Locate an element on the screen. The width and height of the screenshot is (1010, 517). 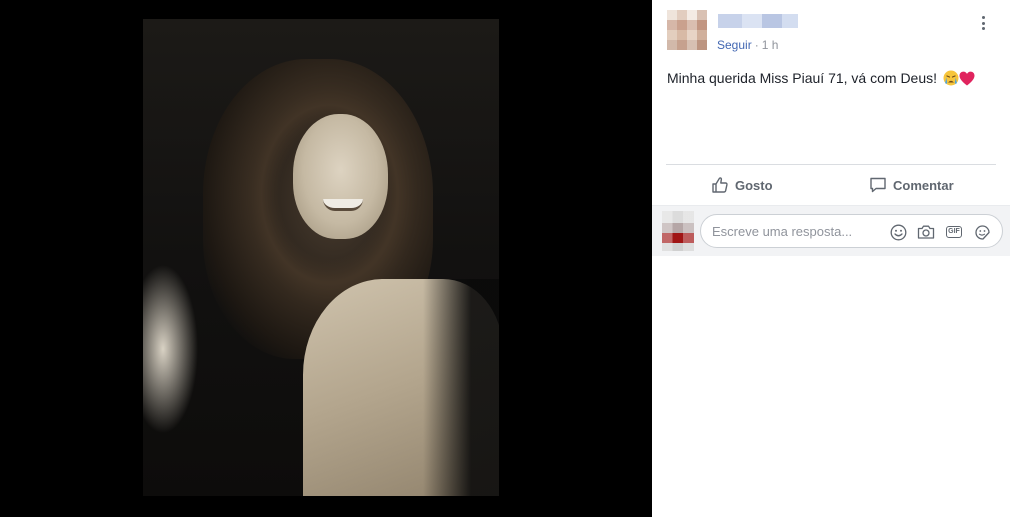
reply-composer: GIF is located at coordinates (831, 230).